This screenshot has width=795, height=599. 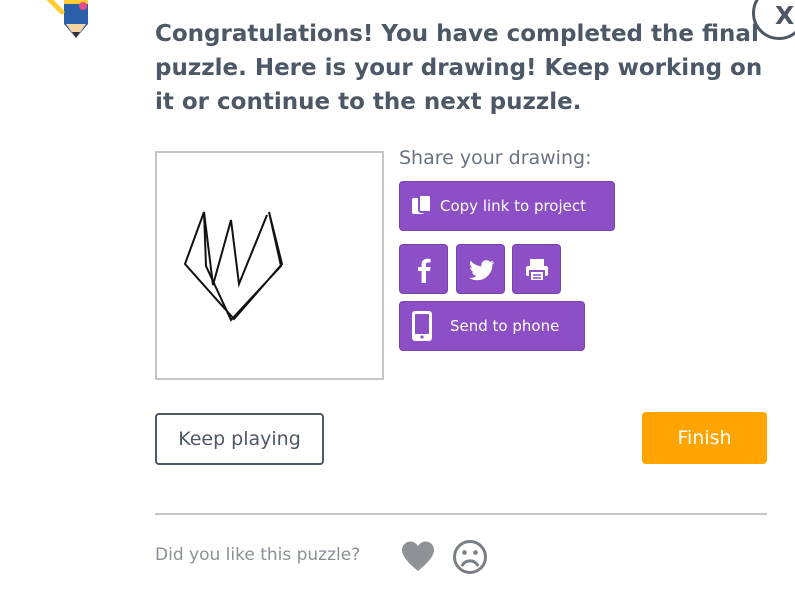 I want to click on print-button, so click(x=536, y=269).